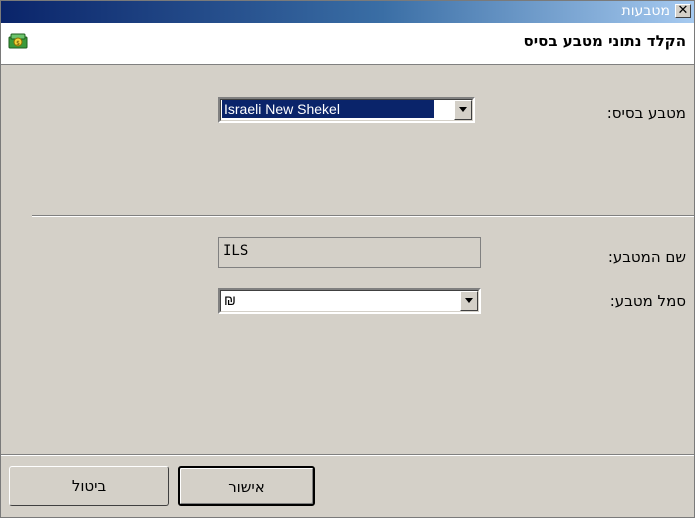 Image resolution: width=695 pixels, height=518 pixels. Describe the element at coordinates (645, 11) in the screenshot. I see `window-title: מטבעות` at that location.